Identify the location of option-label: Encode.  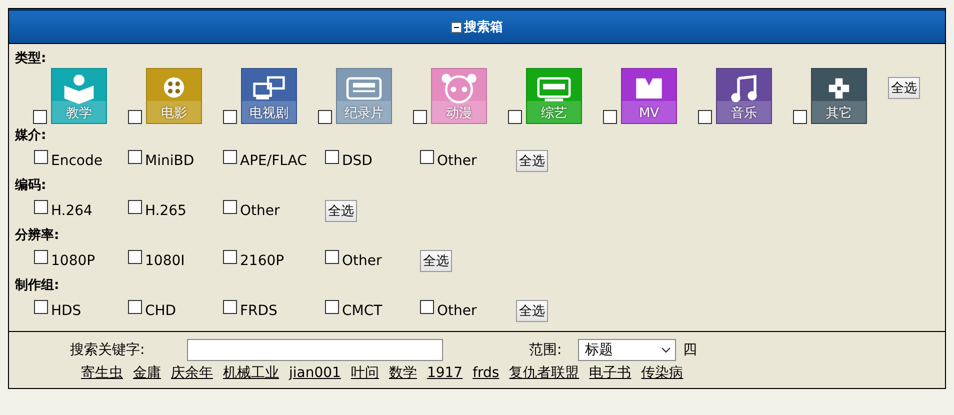
(76, 161).